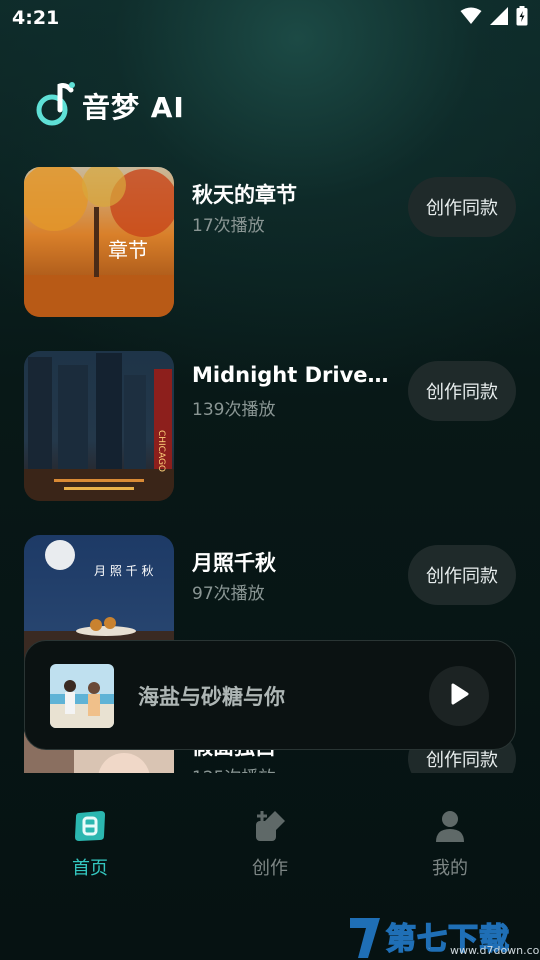  Describe the element at coordinates (123, 571) in the screenshot. I see `cover-text: 月 照 千 秋` at that location.